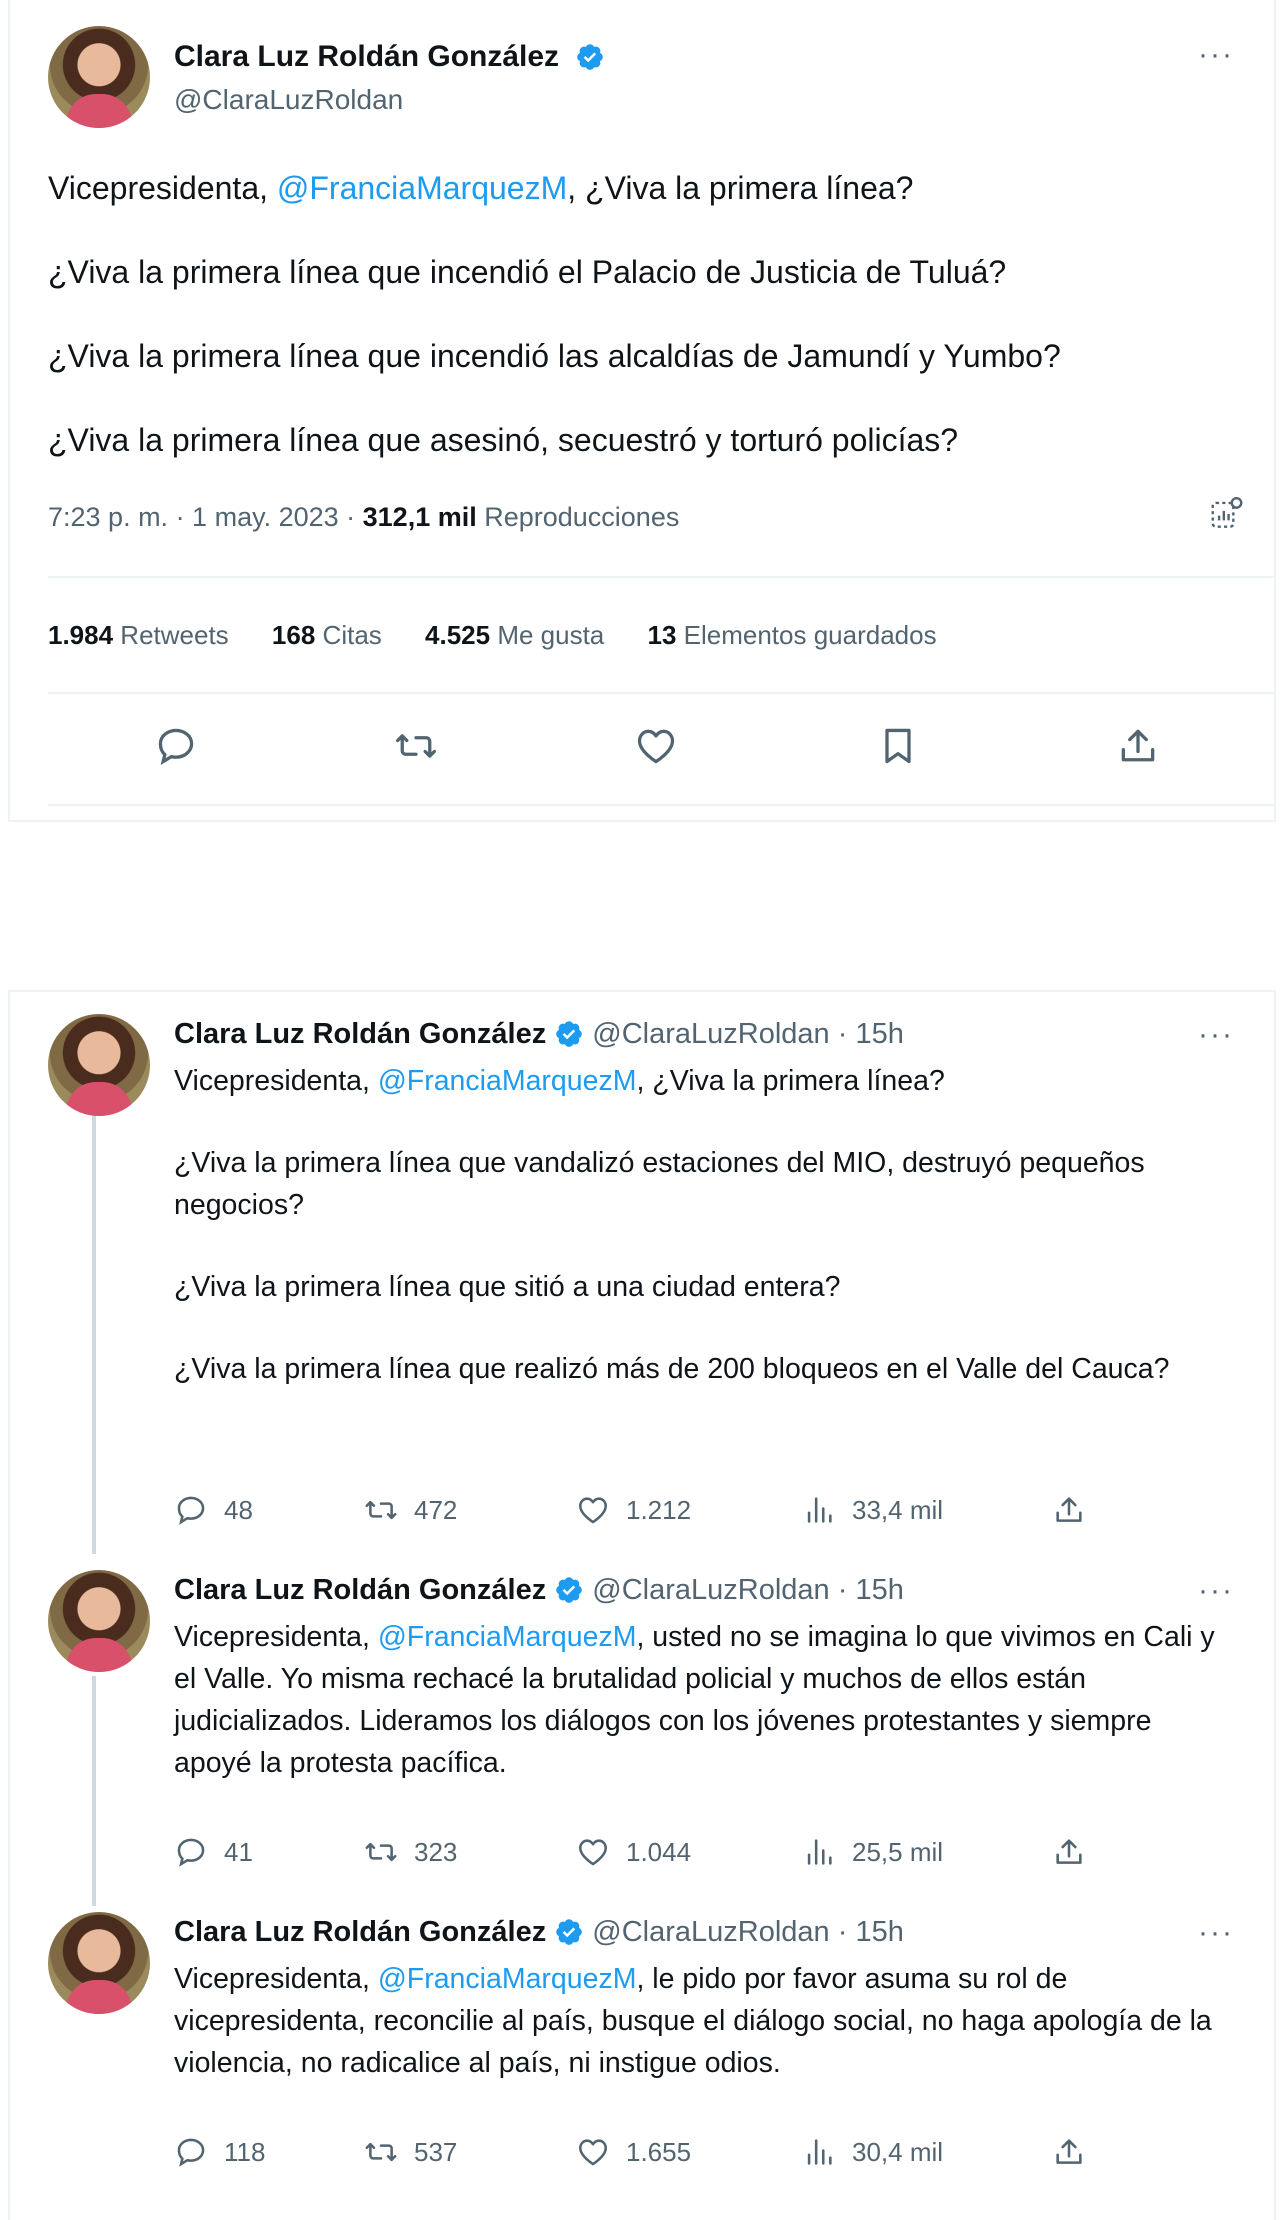 This screenshot has width=1280, height=2220. I want to click on likes-count: 4.525, so click(458, 635).